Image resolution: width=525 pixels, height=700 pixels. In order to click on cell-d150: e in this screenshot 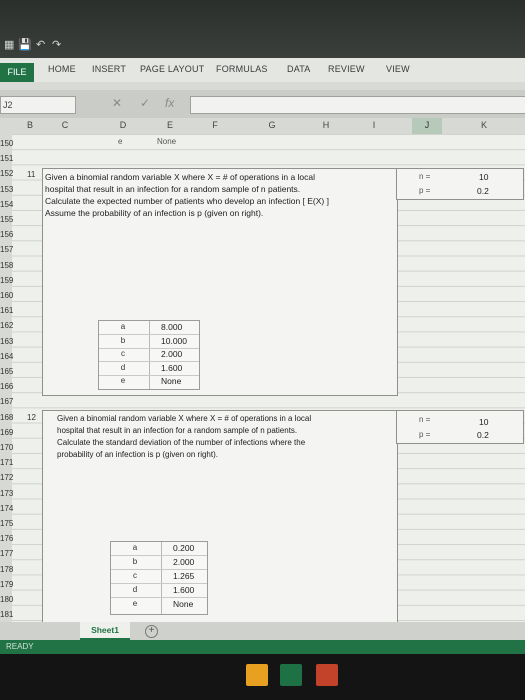, I will do `click(120, 141)`.